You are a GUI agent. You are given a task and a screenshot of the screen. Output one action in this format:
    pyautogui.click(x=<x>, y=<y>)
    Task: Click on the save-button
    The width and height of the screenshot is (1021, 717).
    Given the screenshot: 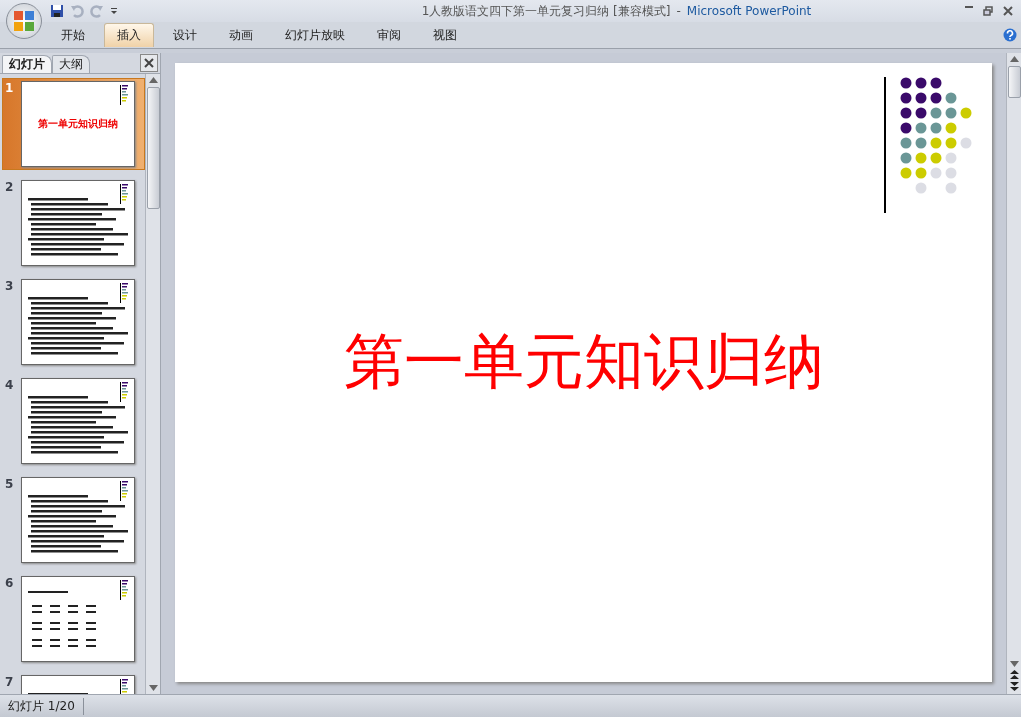 What is the action you would take?
    pyautogui.click(x=57, y=11)
    